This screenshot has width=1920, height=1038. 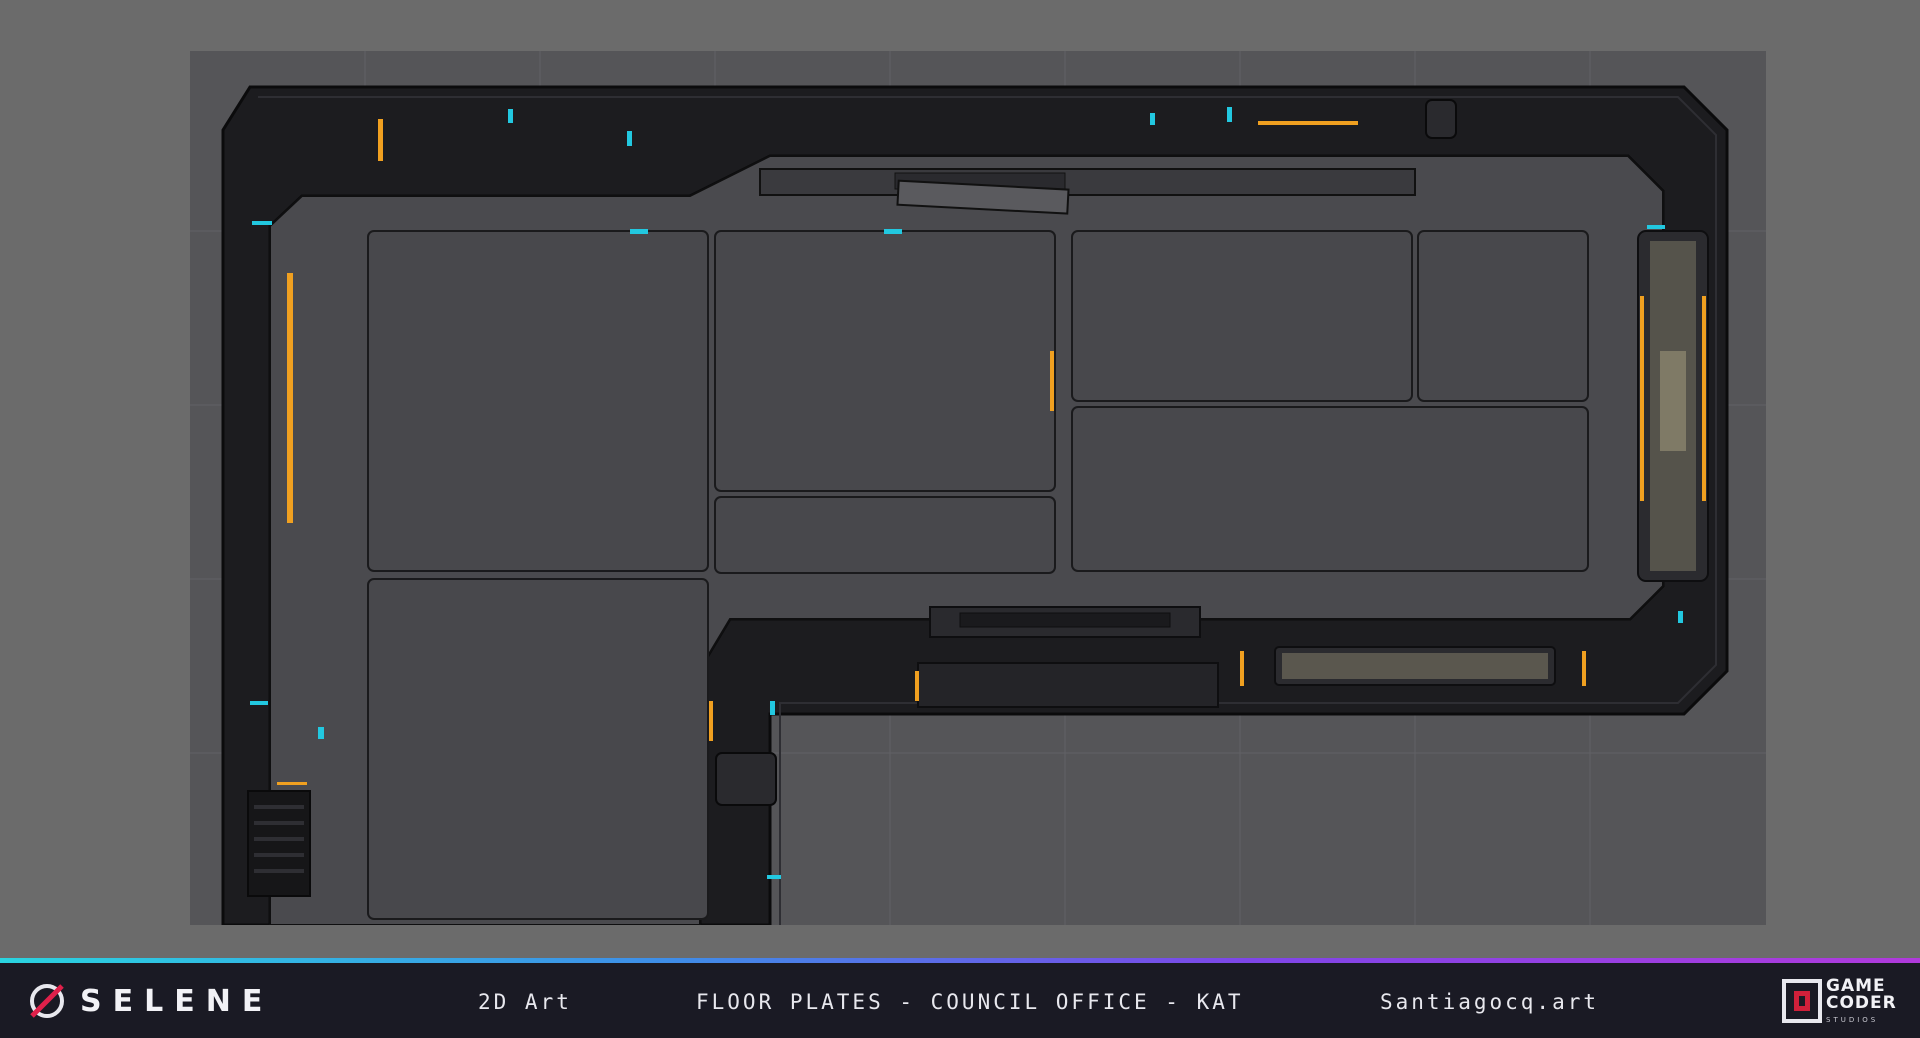 I want to click on footer-website: Santiagocq.art, so click(x=1490, y=1002).